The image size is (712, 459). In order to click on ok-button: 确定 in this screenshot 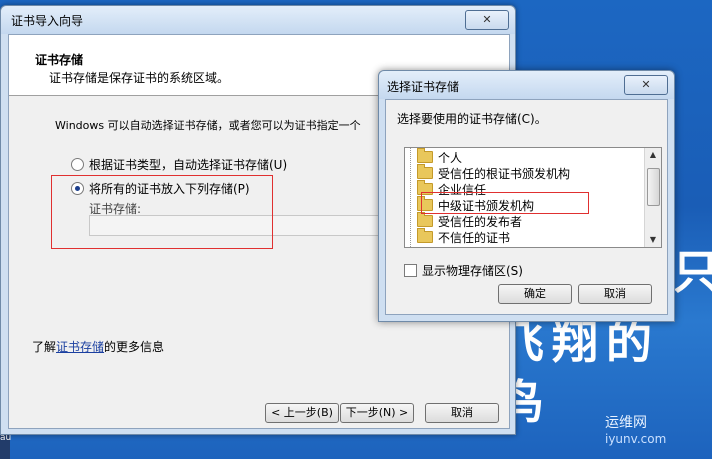, I will do `click(535, 294)`.